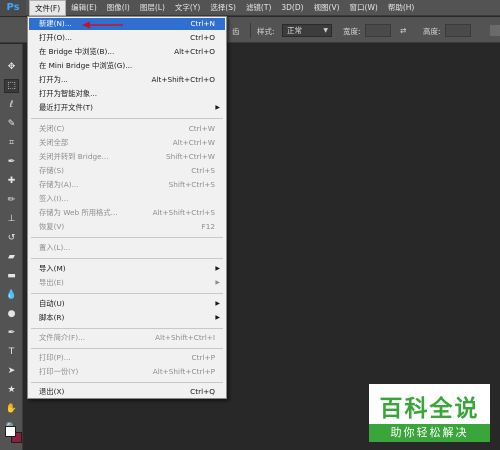 Image resolution: width=500 pixels, height=450 pixels. I want to click on menu-3d: 3D(D), so click(292, 8).